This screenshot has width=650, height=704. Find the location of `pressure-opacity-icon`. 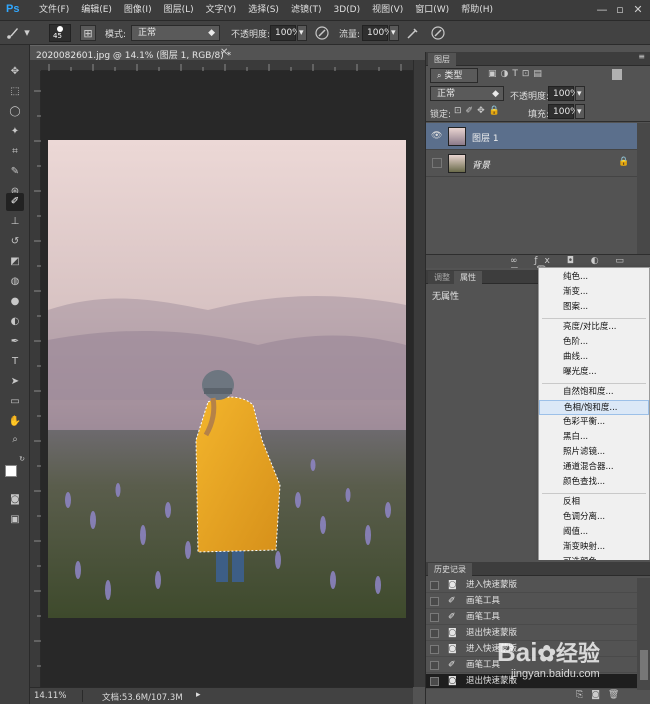

pressure-opacity-icon is located at coordinates (322, 33).